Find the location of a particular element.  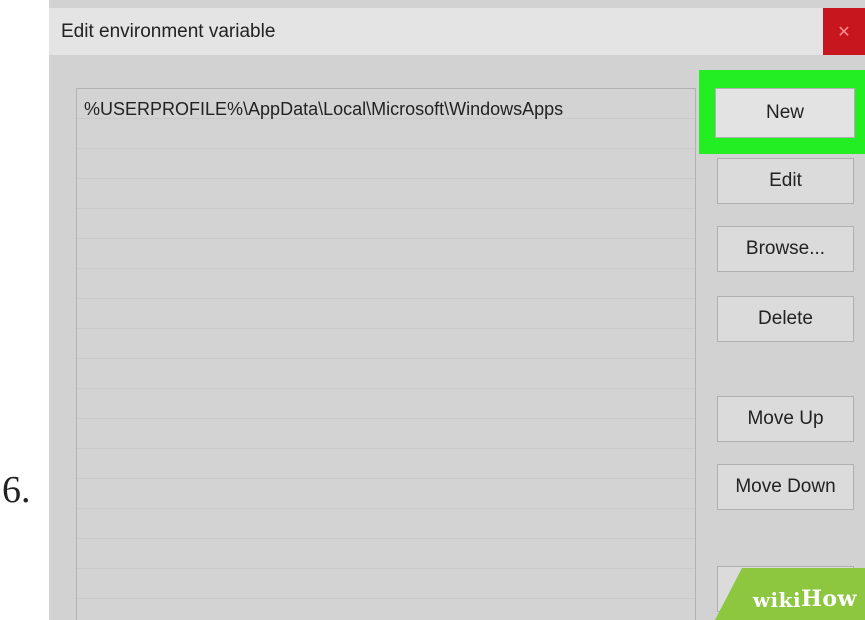

move-down-button: Move Down is located at coordinates (785, 487).